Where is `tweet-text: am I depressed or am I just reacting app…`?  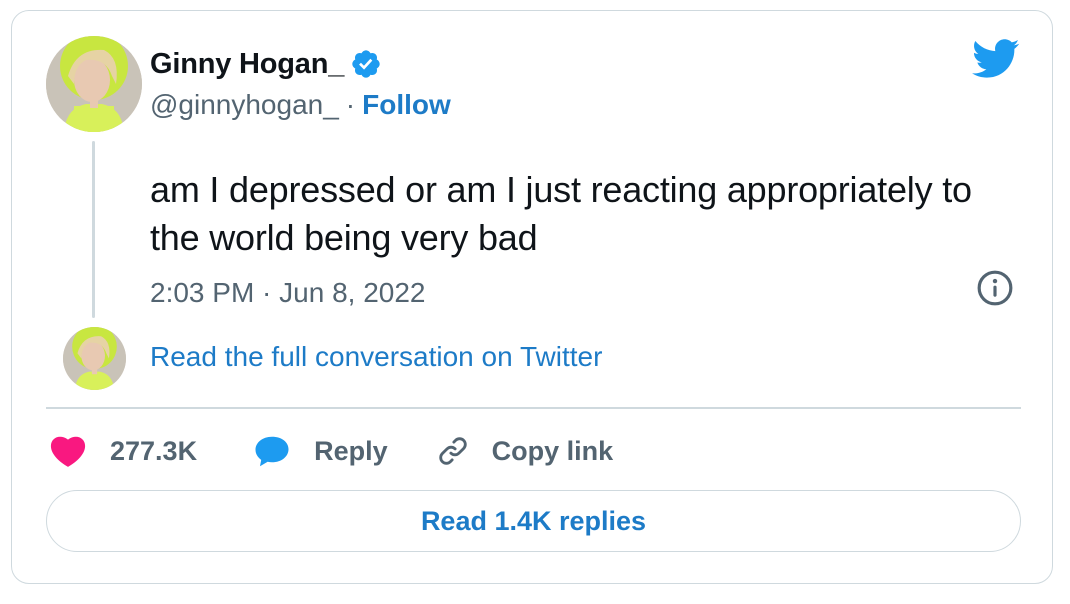
tweet-text: am I depressed or am I just reacting app… is located at coordinates (561, 213).